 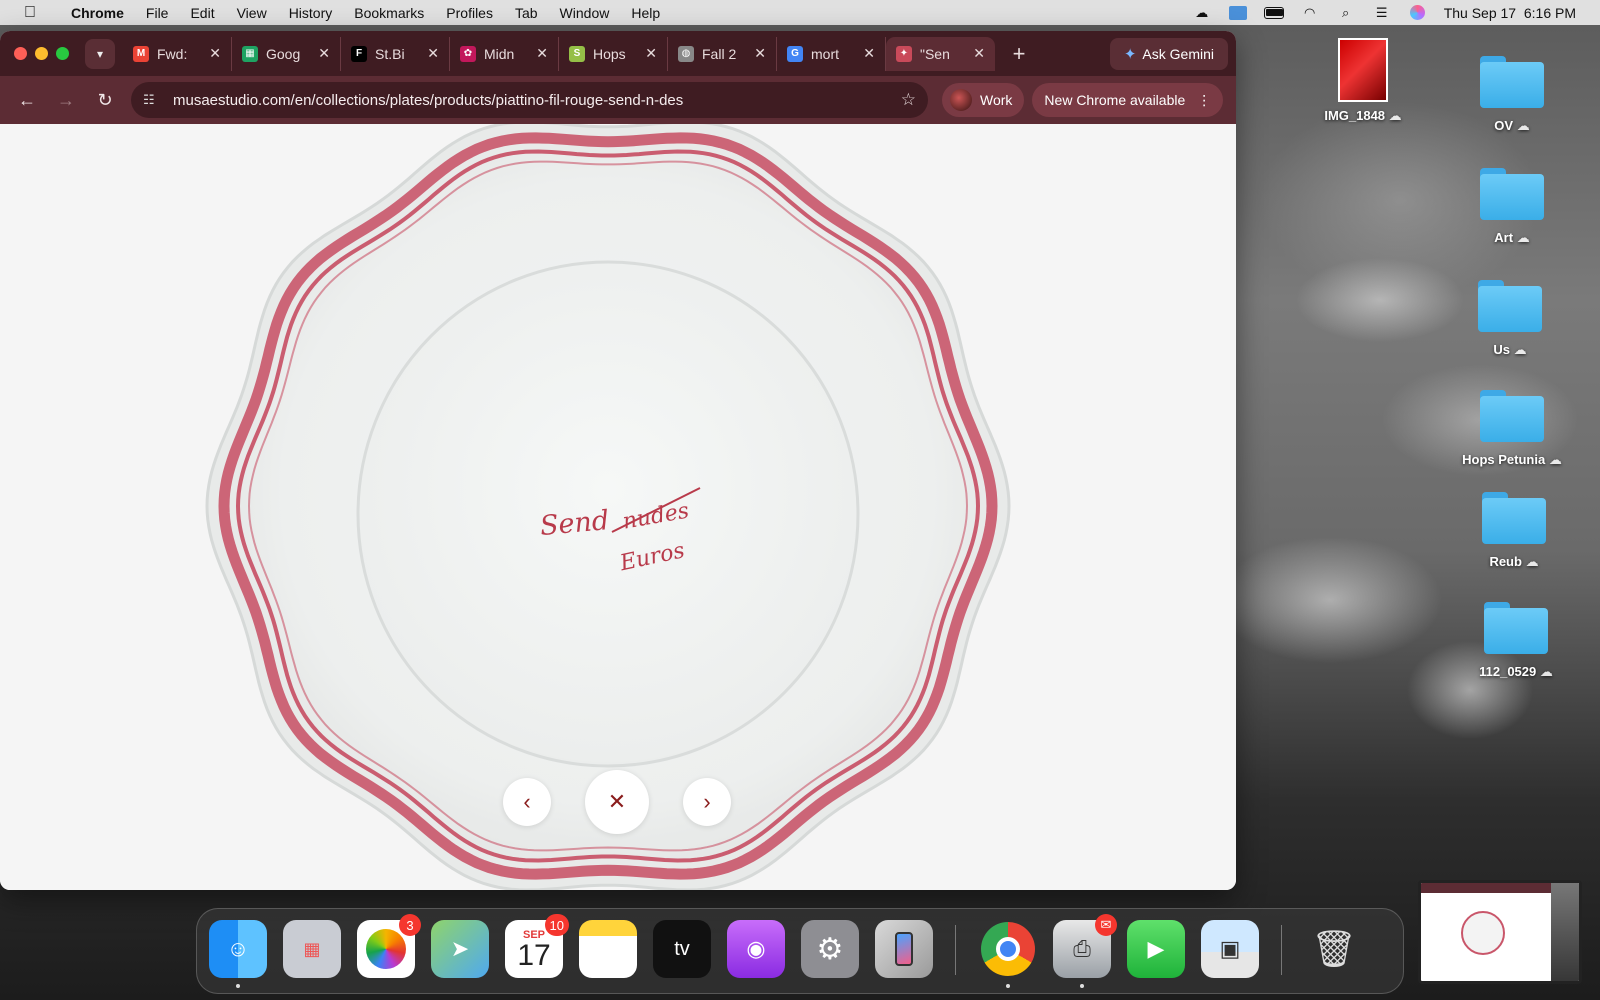 I want to click on dock-printer: ⎙ ✉, so click(x=1085, y=951).